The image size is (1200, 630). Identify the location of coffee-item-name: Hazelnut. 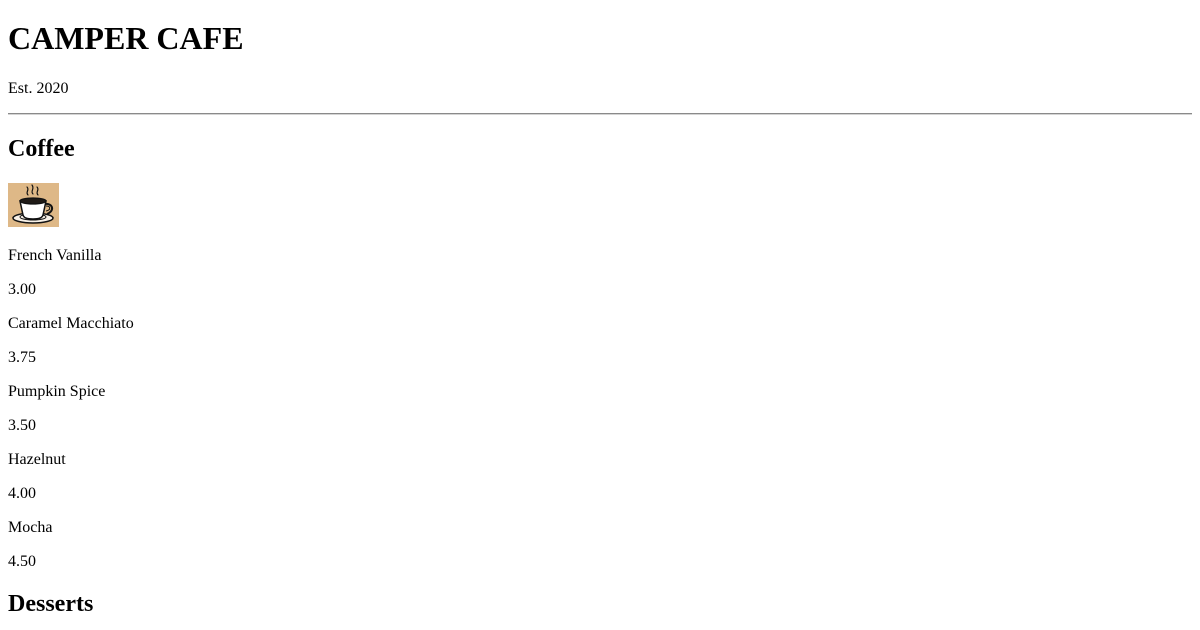
(37, 459).